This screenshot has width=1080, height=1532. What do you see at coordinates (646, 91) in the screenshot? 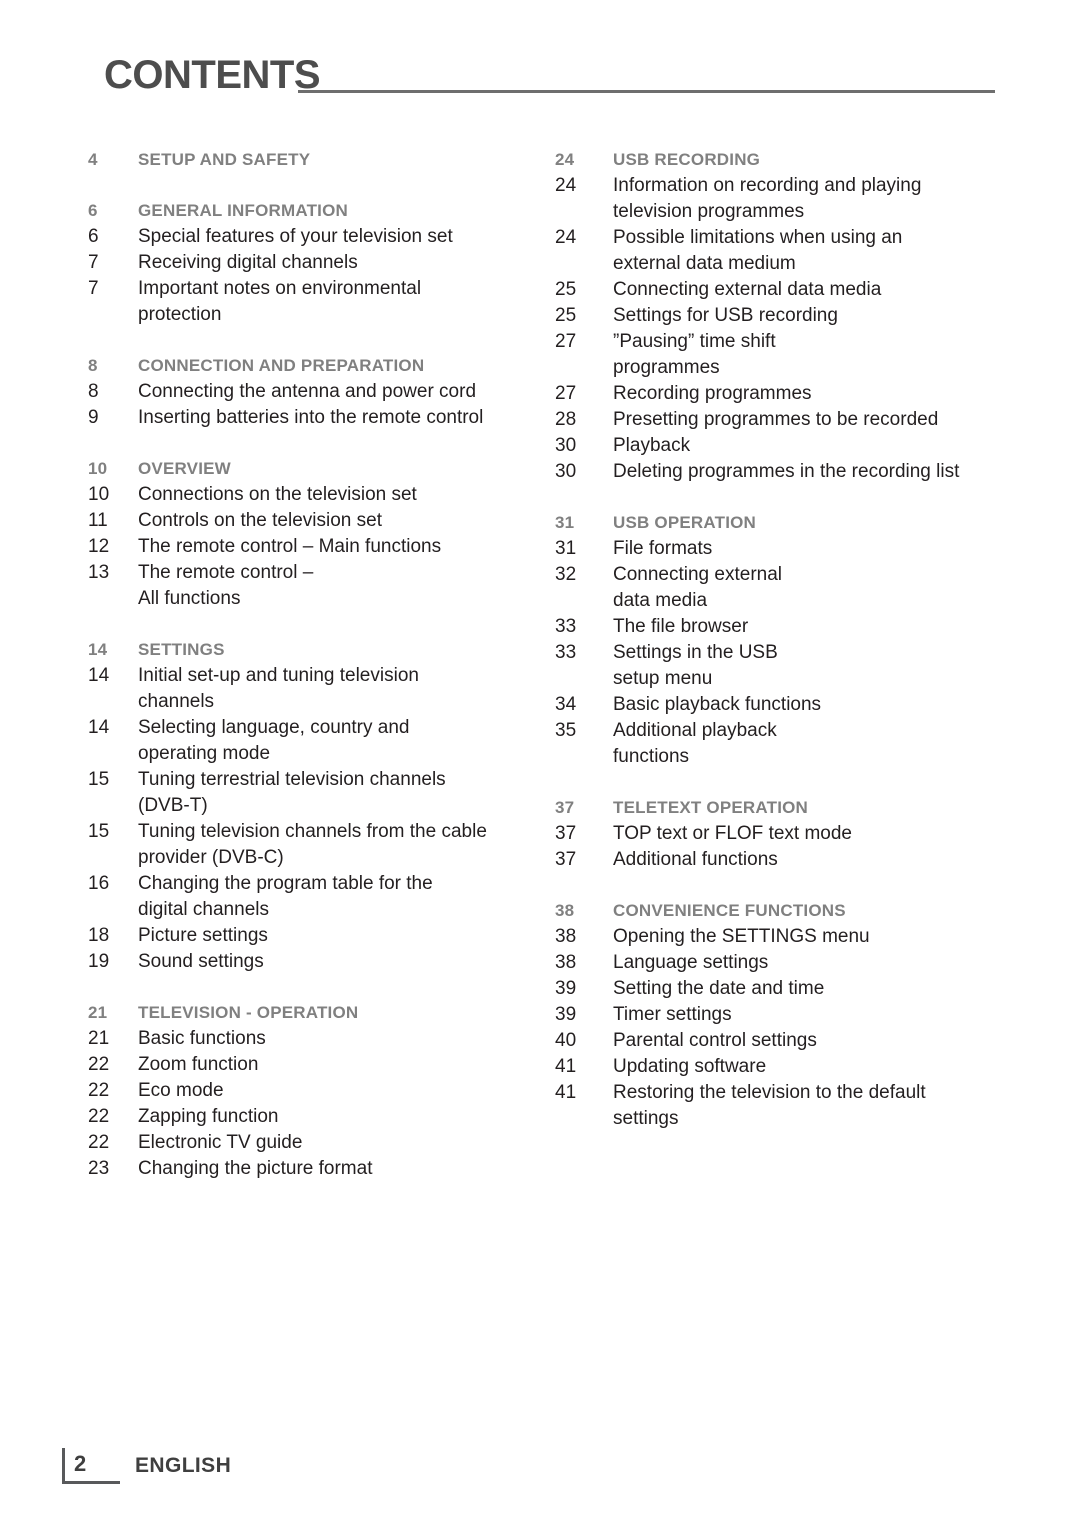
I see `header-rule` at bounding box center [646, 91].